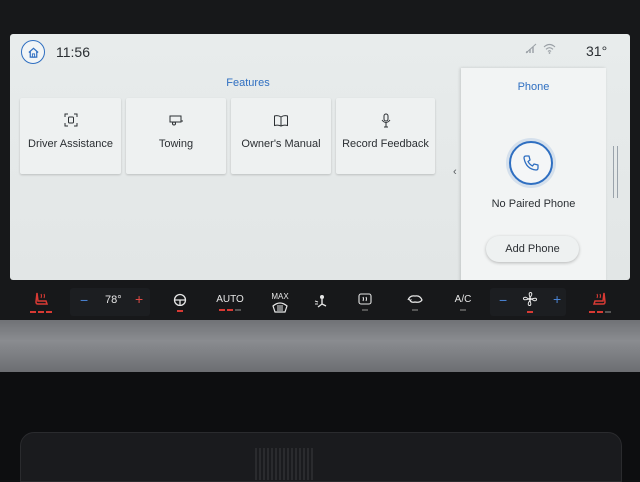 This screenshot has width=640, height=482. I want to click on home-button, so click(33, 52).